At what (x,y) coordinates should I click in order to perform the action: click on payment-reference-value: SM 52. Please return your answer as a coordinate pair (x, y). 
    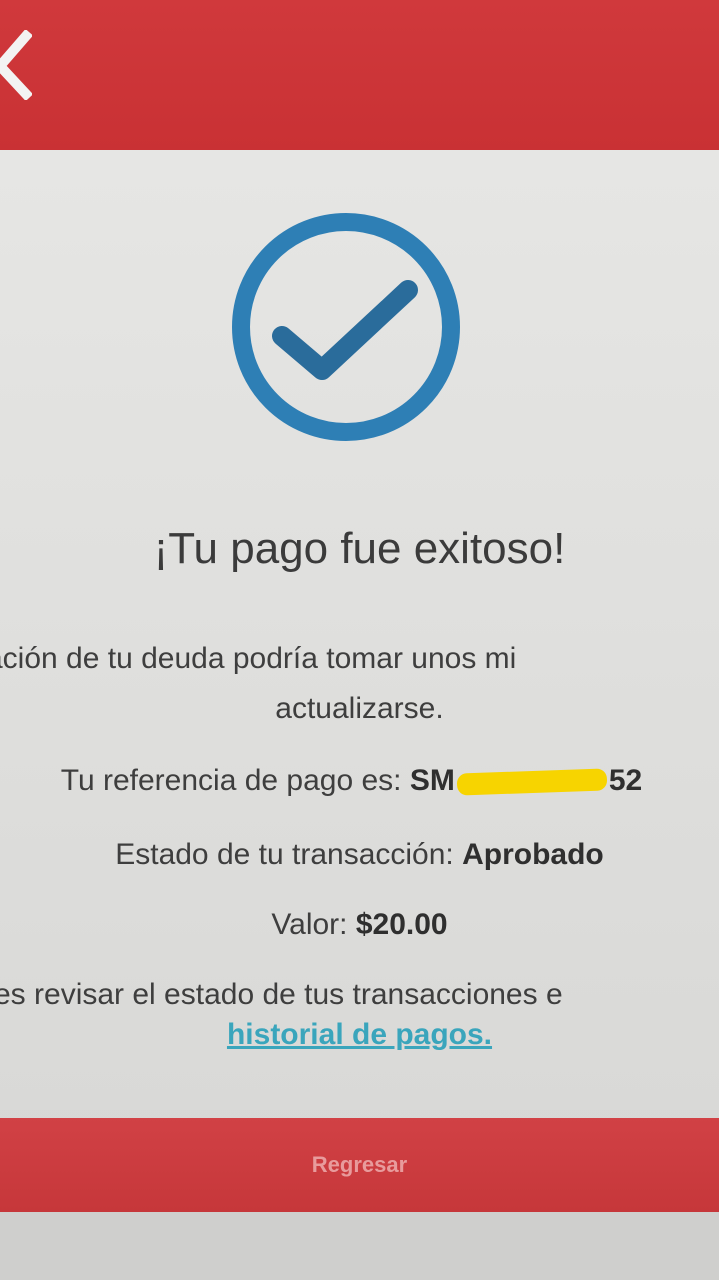
    Looking at the image, I should click on (526, 780).